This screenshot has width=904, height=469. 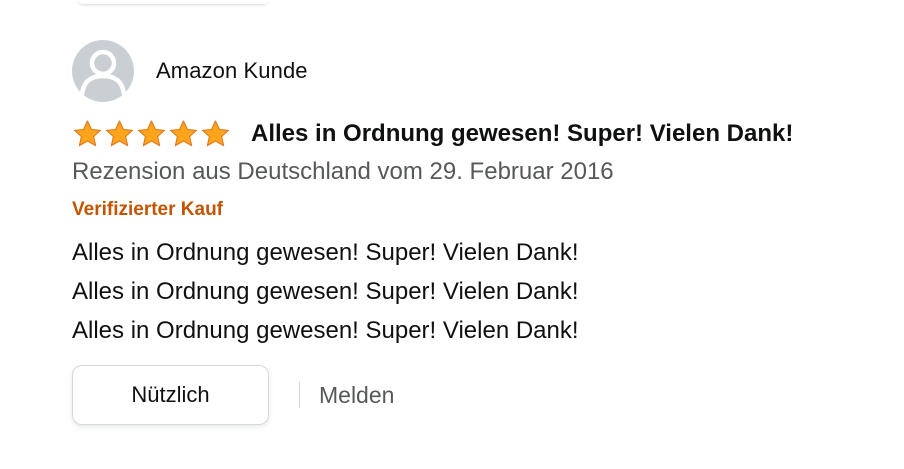 What do you see at coordinates (103, 71) in the screenshot?
I see `user-silhouette-icon` at bounding box center [103, 71].